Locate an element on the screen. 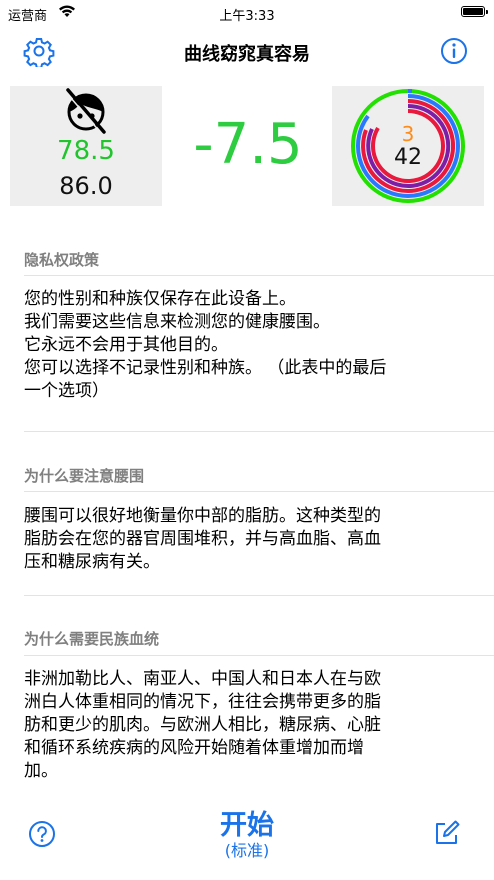 The width and height of the screenshot is (494, 880). start-button: 开始 (标准) is located at coordinates (247, 835).